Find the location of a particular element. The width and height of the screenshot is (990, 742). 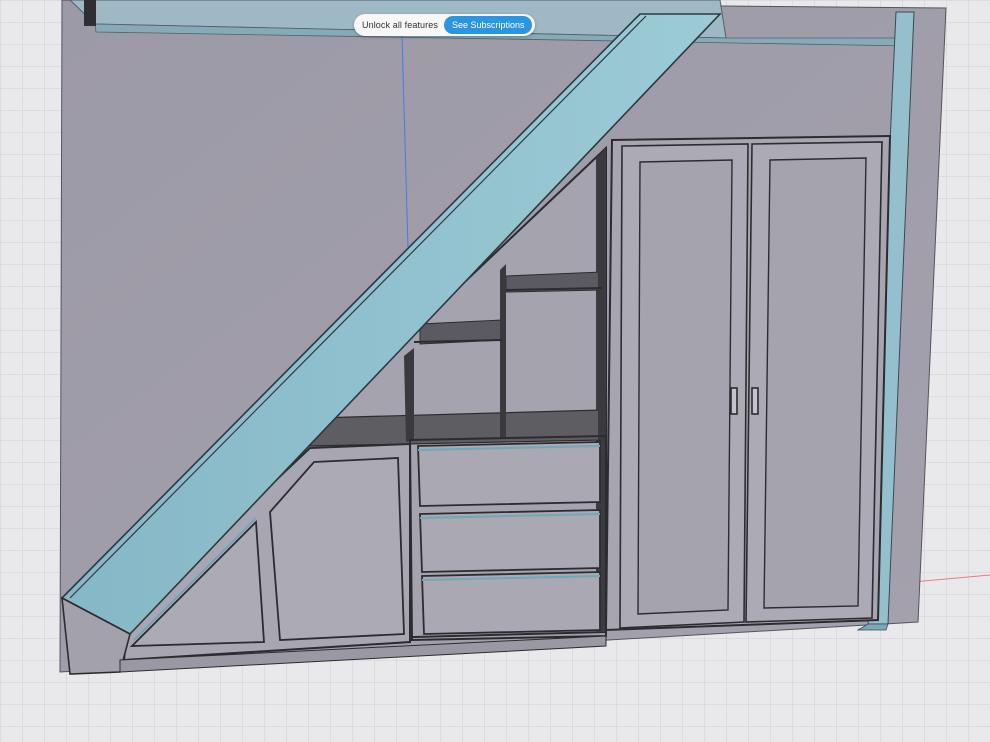

subscription-banner: Unlock all features See Subscriptions is located at coordinates (445, 25).